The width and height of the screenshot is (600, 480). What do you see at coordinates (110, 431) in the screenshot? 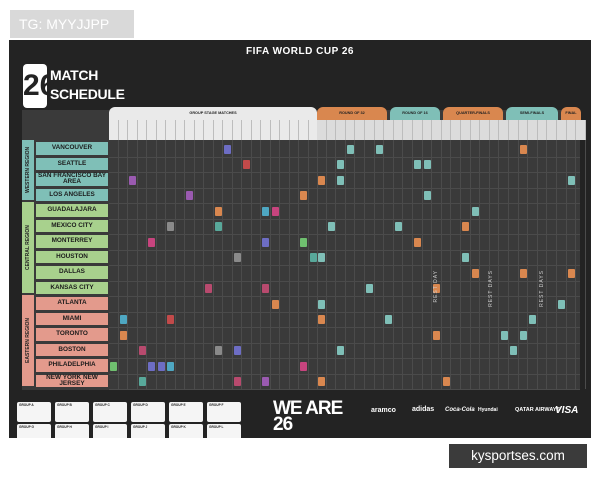
I see `group-table-I: GROUP I` at bounding box center [110, 431].